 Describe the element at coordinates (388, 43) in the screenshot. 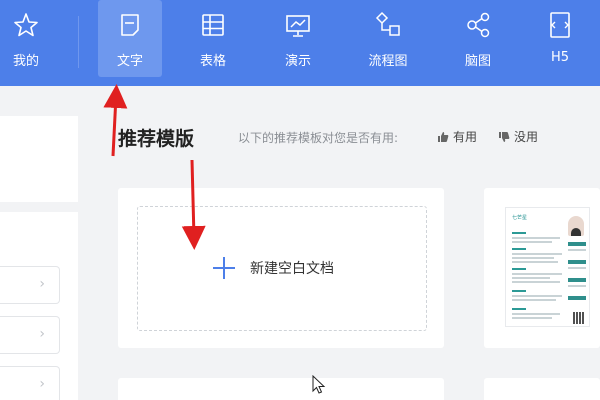

I see `toolbar-item-flowchart: 流程图` at that location.